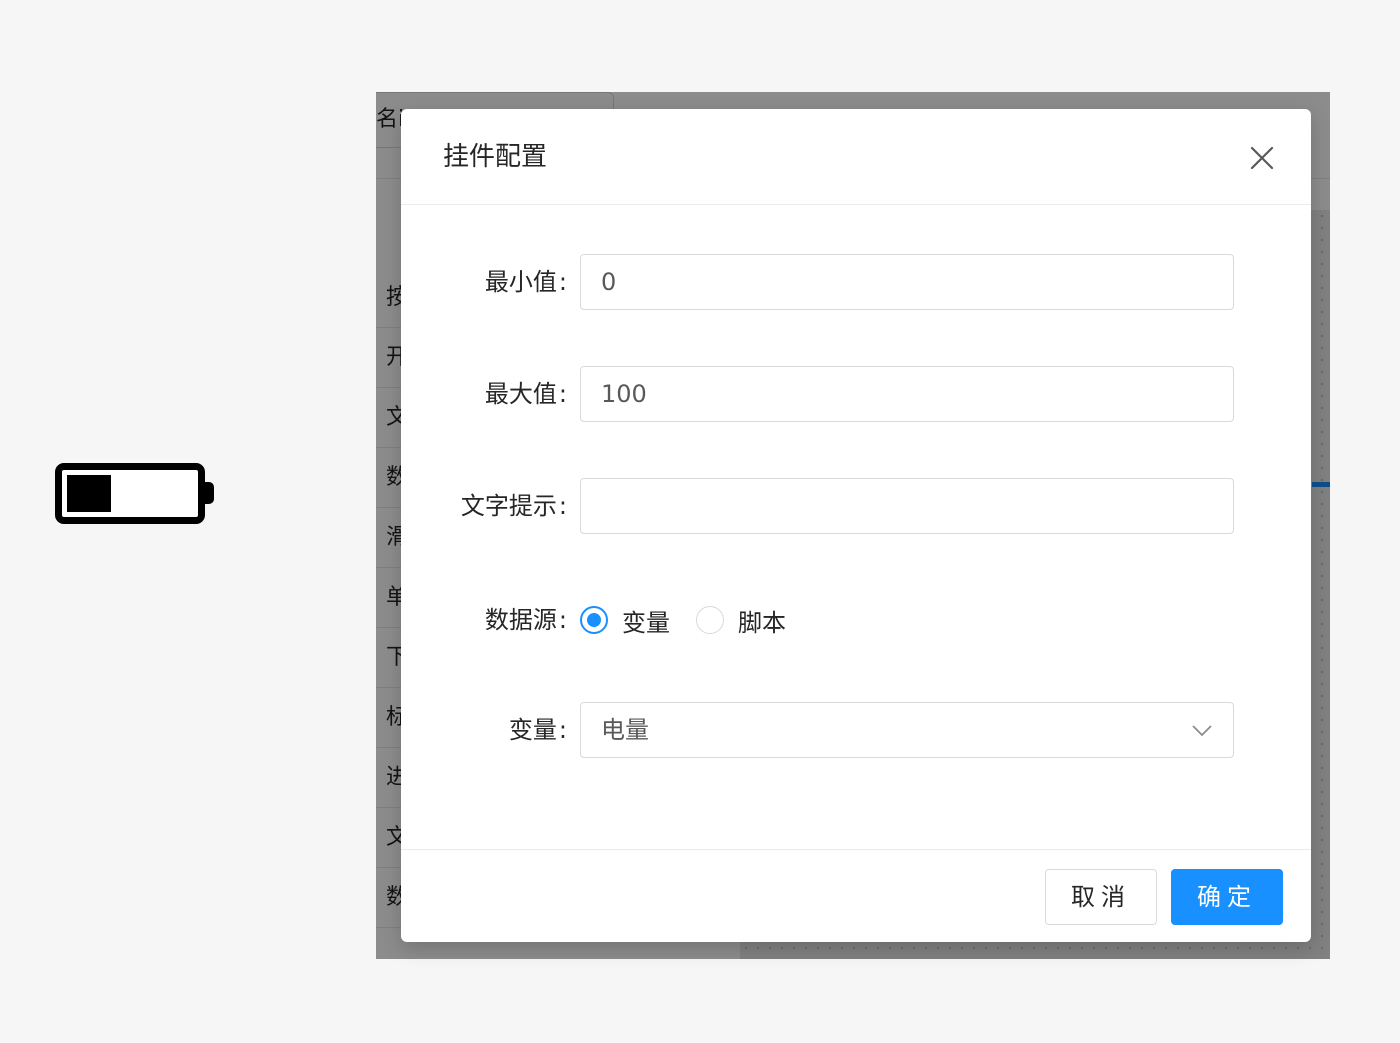 The height and width of the screenshot is (1043, 1400). I want to click on radio-option-script: 脚本, so click(741, 620).